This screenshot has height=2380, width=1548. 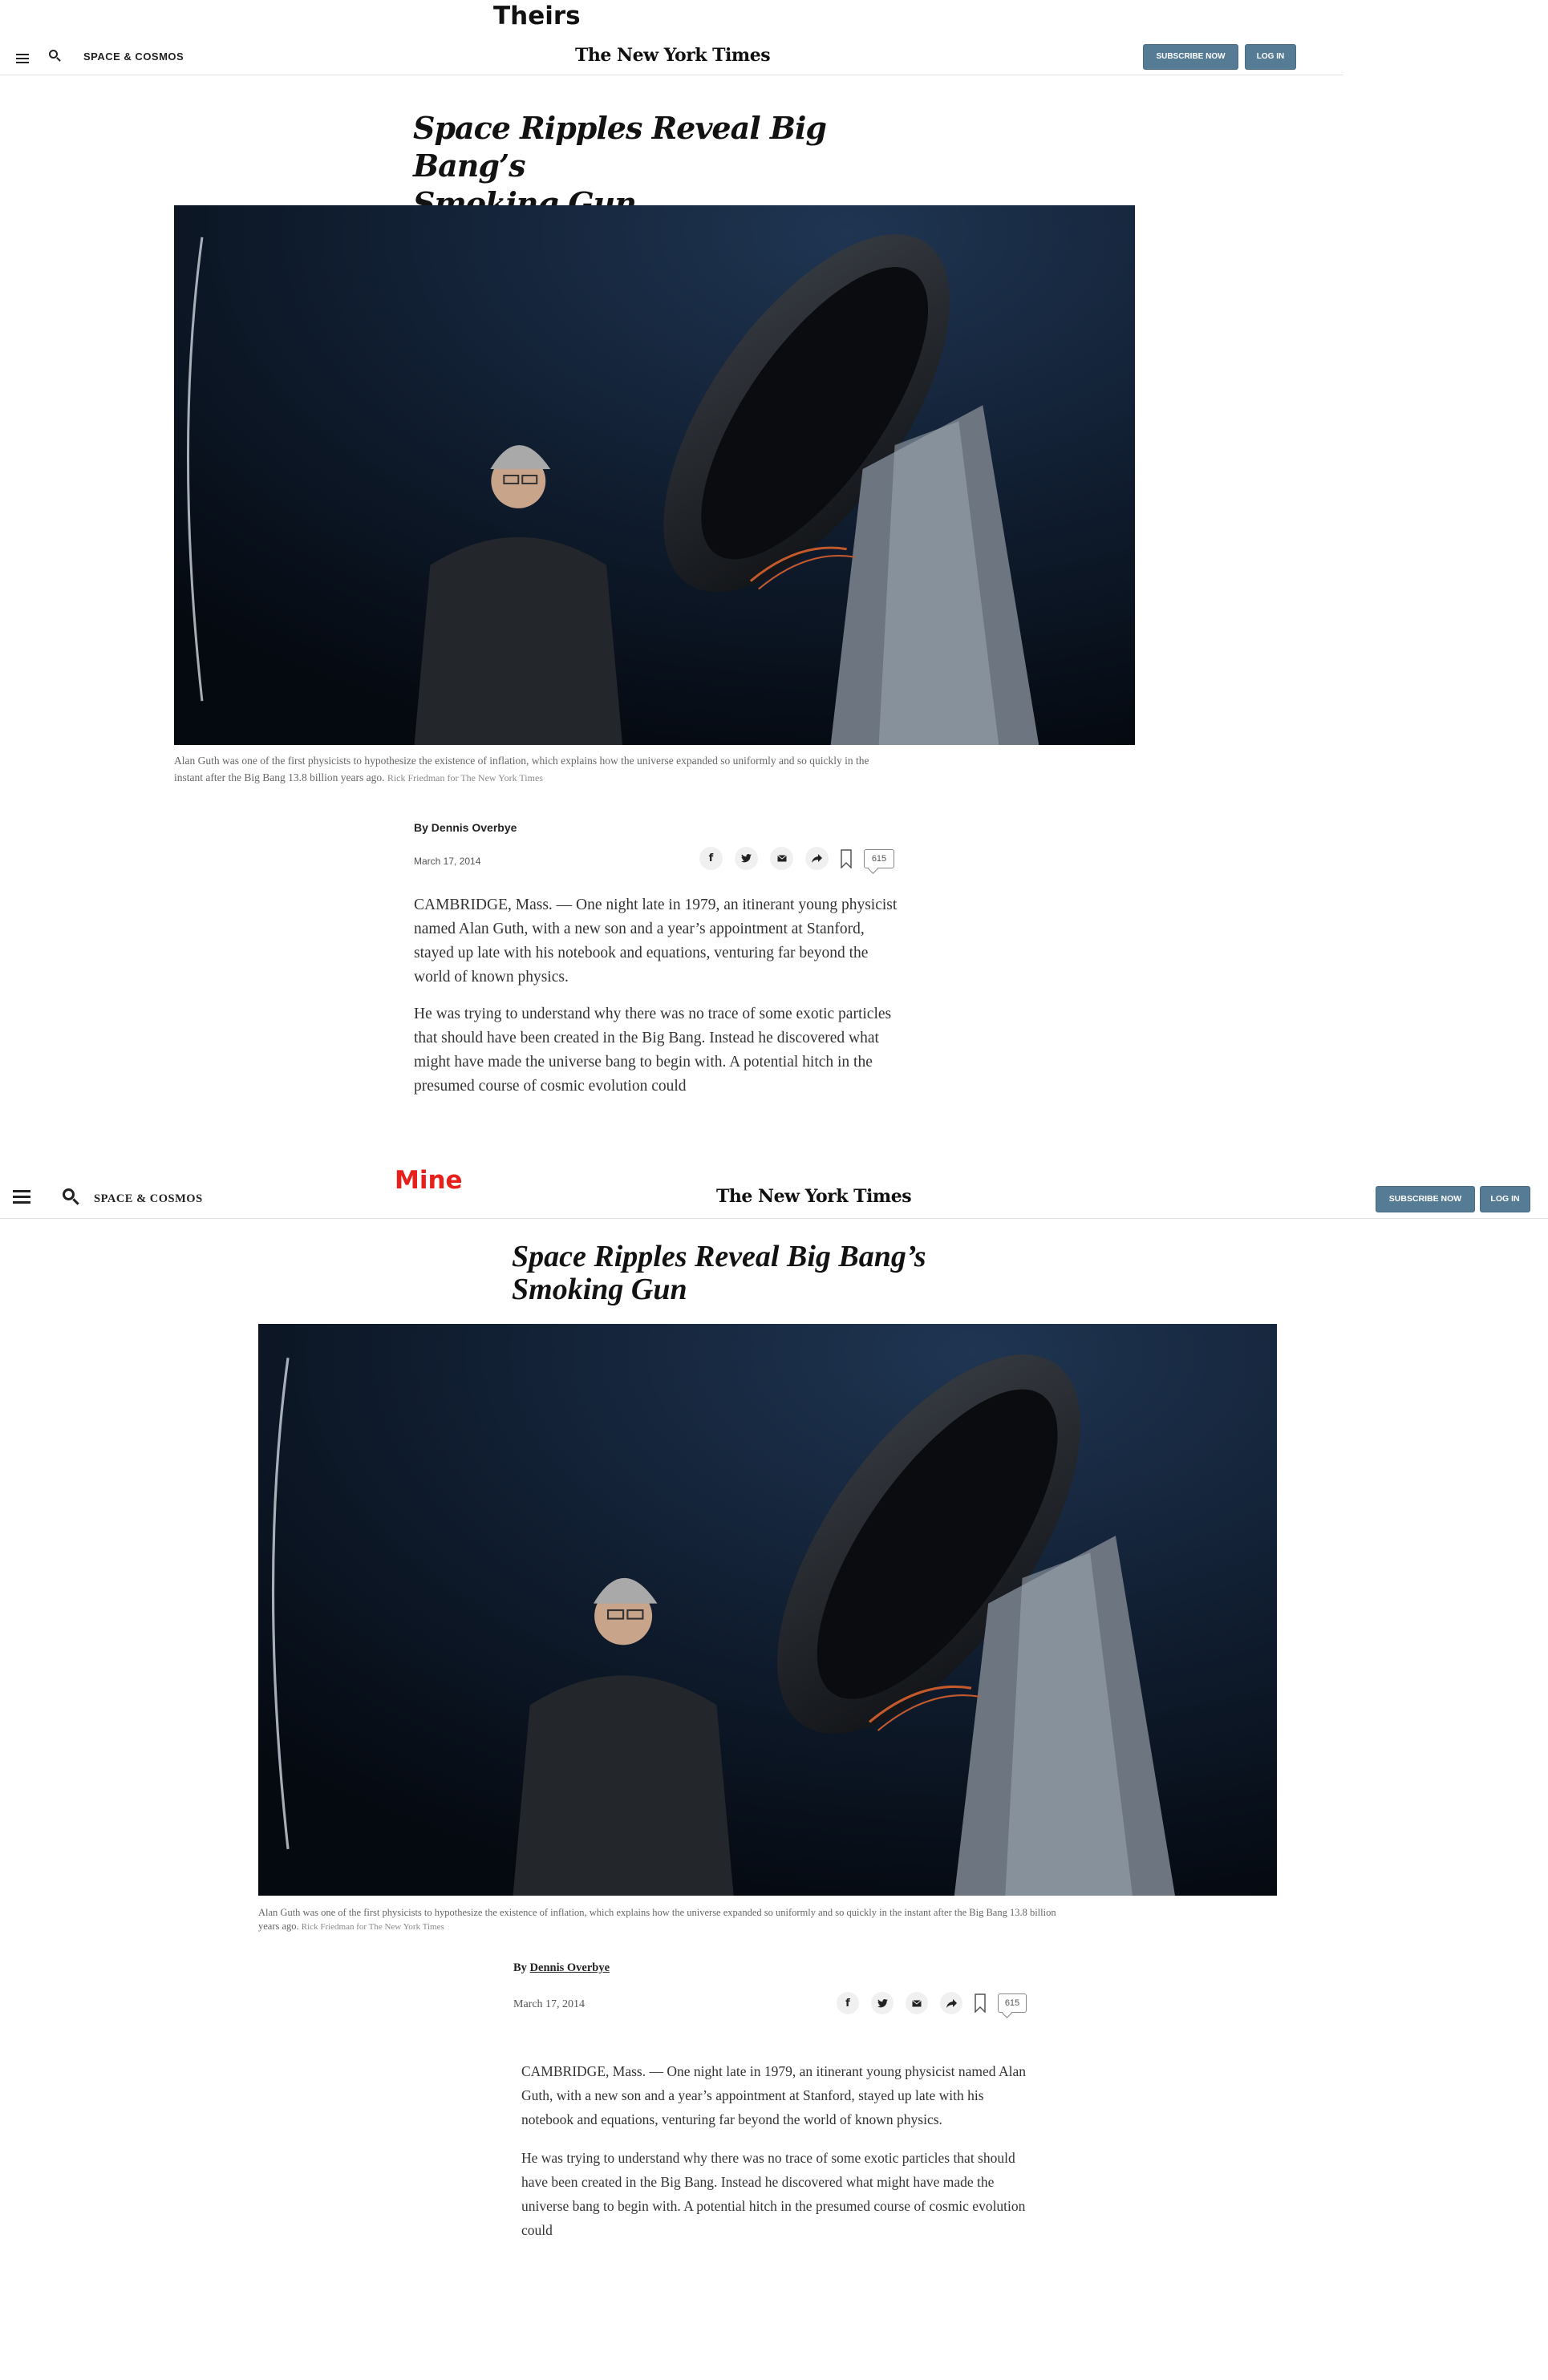 I want to click on lead-photo, so click(x=655, y=475).